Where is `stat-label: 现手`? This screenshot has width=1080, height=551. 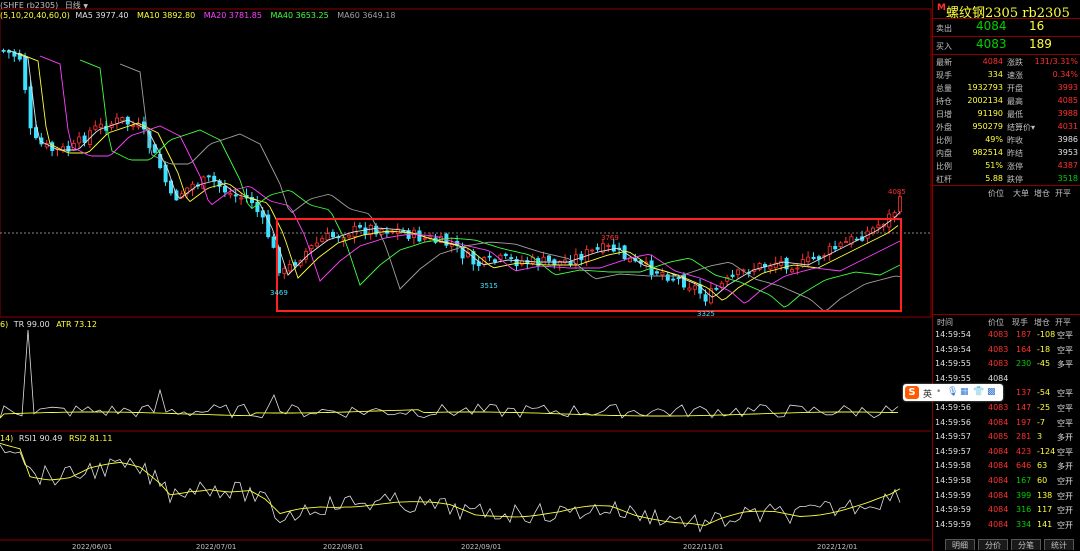 stat-label: 现手 is located at coordinates (944, 75).